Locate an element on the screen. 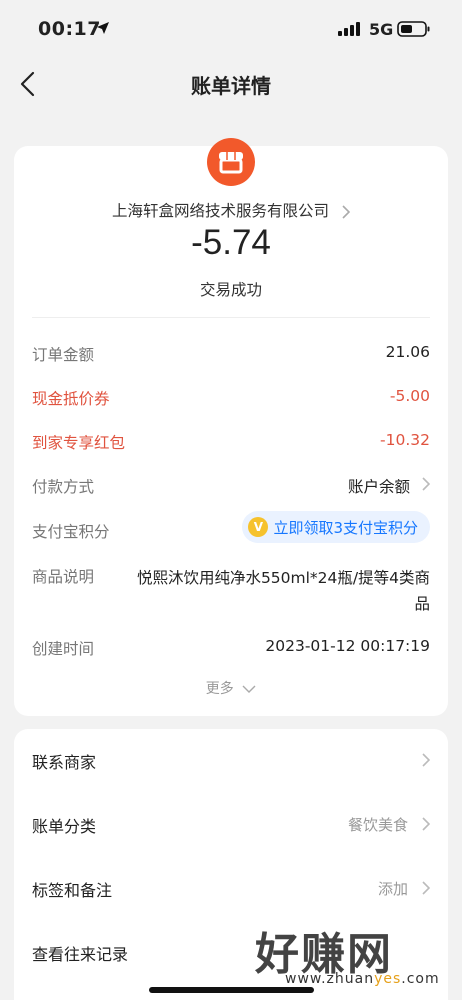 This screenshot has height=1000, width=462. status-time: 00:17 is located at coordinates (69, 29).